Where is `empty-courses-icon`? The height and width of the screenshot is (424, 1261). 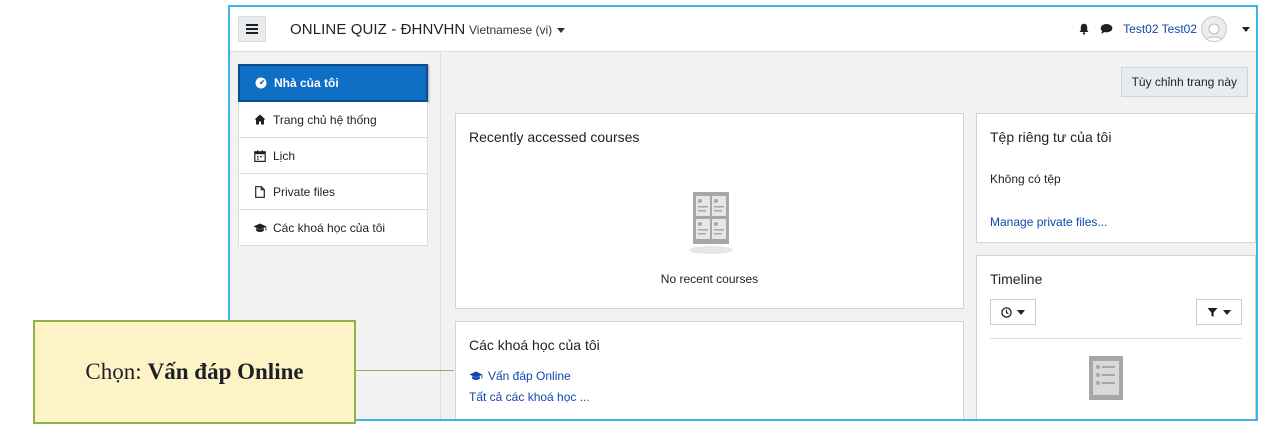
empty-courses-icon is located at coordinates (711, 226).